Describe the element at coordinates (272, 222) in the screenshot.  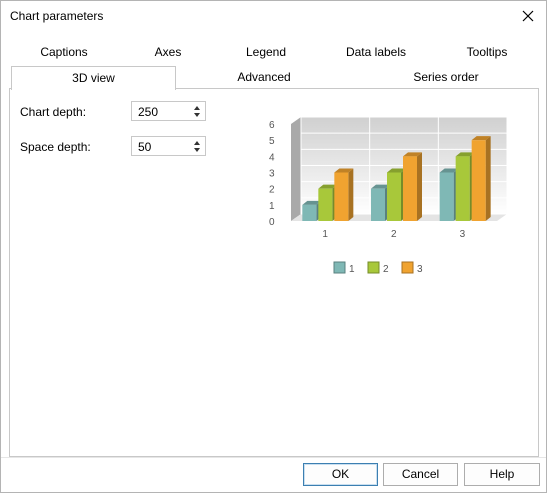
I see `y-tick-label: 0` at that location.